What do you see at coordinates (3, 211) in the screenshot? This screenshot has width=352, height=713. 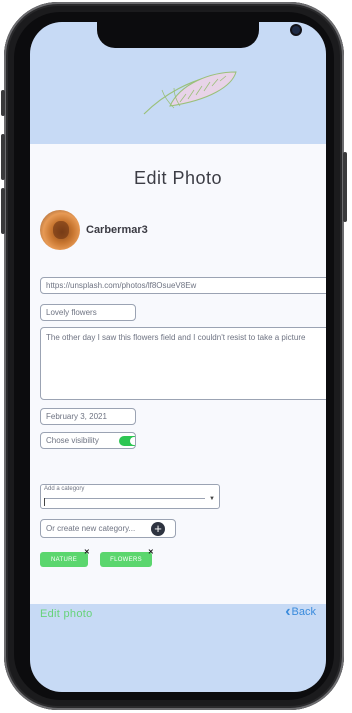 I see `volume-down-button` at bounding box center [3, 211].